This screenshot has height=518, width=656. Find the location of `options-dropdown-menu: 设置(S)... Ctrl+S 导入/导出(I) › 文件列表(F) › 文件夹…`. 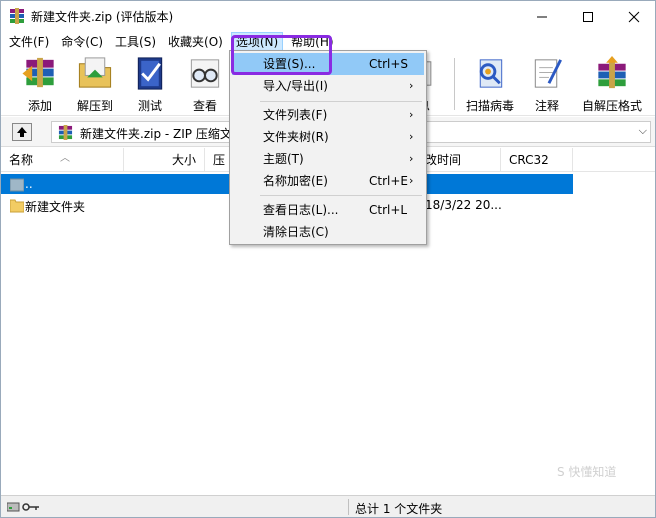

options-dropdown-menu: 设置(S)... Ctrl+S 导入/导出(I) › 文件列表(F) › 文件夹… is located at coordinates (328, 147).